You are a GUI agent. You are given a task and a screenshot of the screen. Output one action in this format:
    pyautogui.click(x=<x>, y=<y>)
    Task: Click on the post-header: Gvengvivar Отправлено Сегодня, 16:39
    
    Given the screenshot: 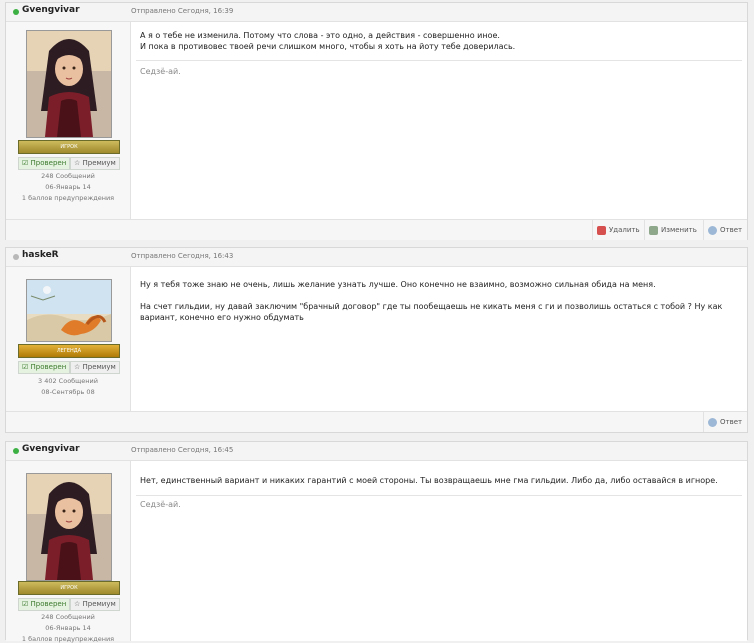 What is the action you would take?
    pyautogui.click(x=376, y=12)
    